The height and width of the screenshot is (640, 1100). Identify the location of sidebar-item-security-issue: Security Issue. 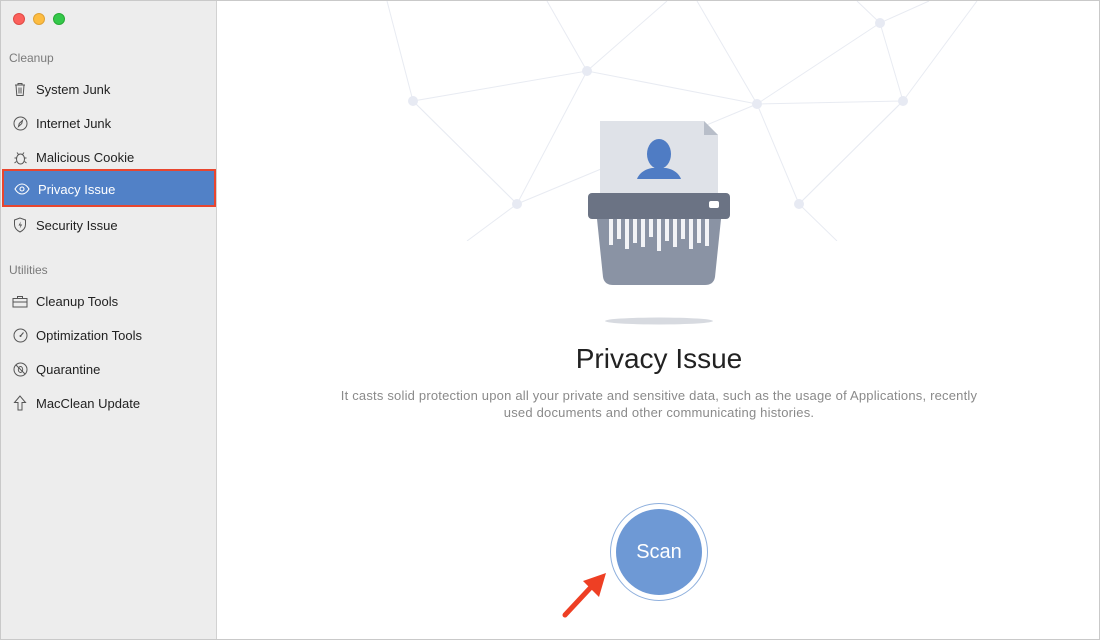
(109, 225).